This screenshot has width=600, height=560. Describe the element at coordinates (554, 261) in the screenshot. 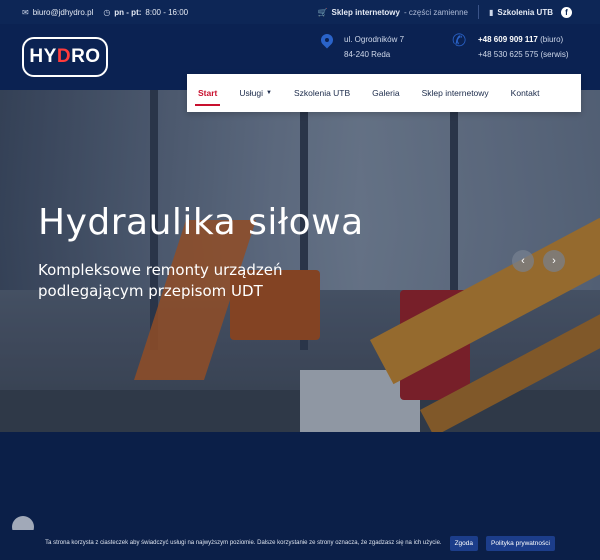

I see `slider-next-button: ›` at that location.